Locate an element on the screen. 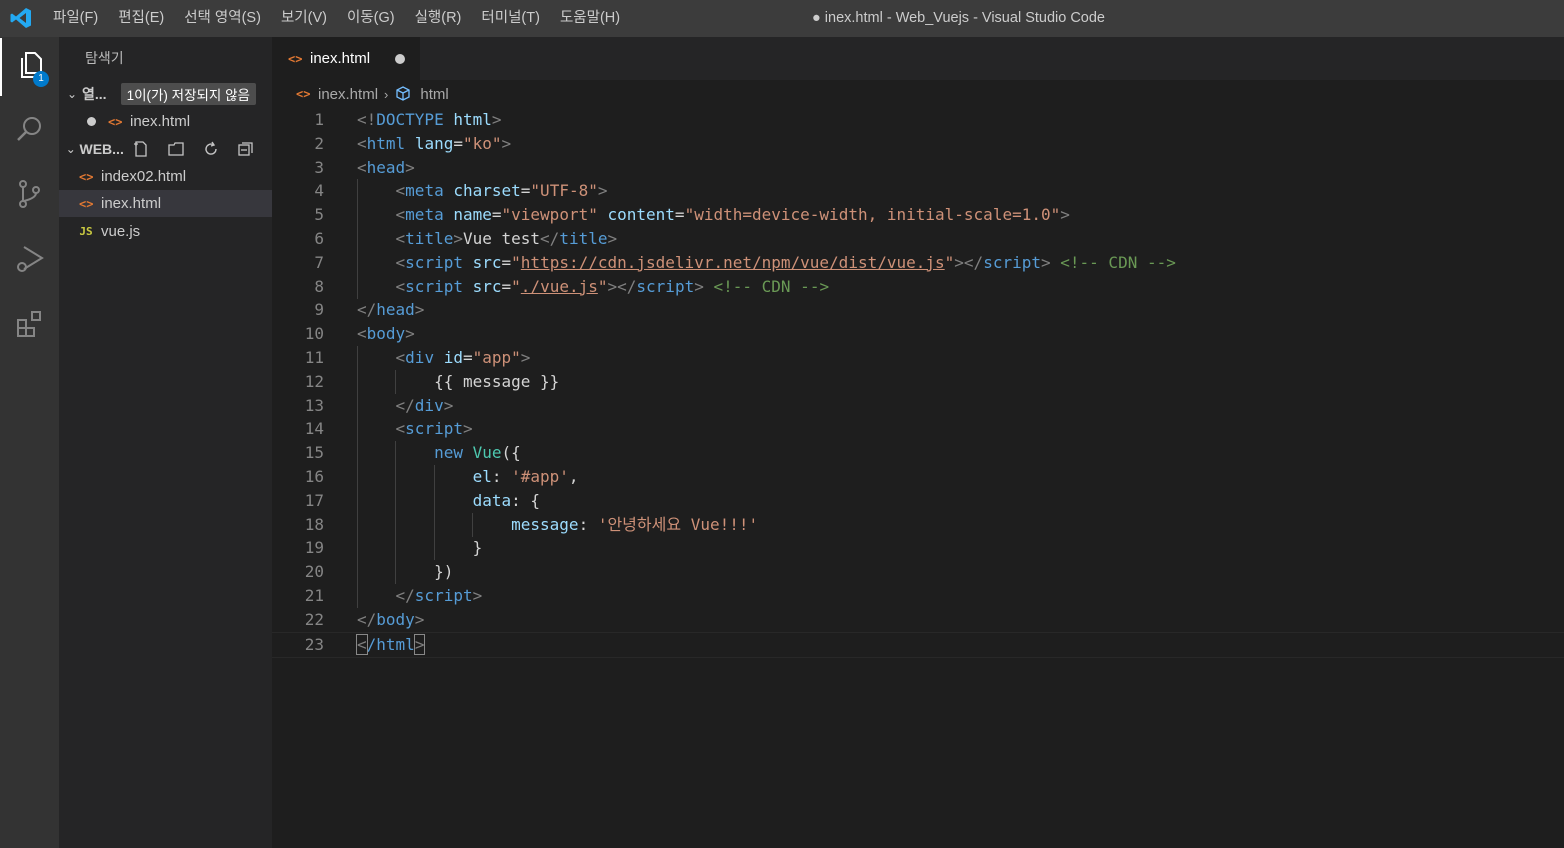 The width and height of the screenshot is (1564, 848). code-line: 3 <head> is located at coordinates (918, 168).